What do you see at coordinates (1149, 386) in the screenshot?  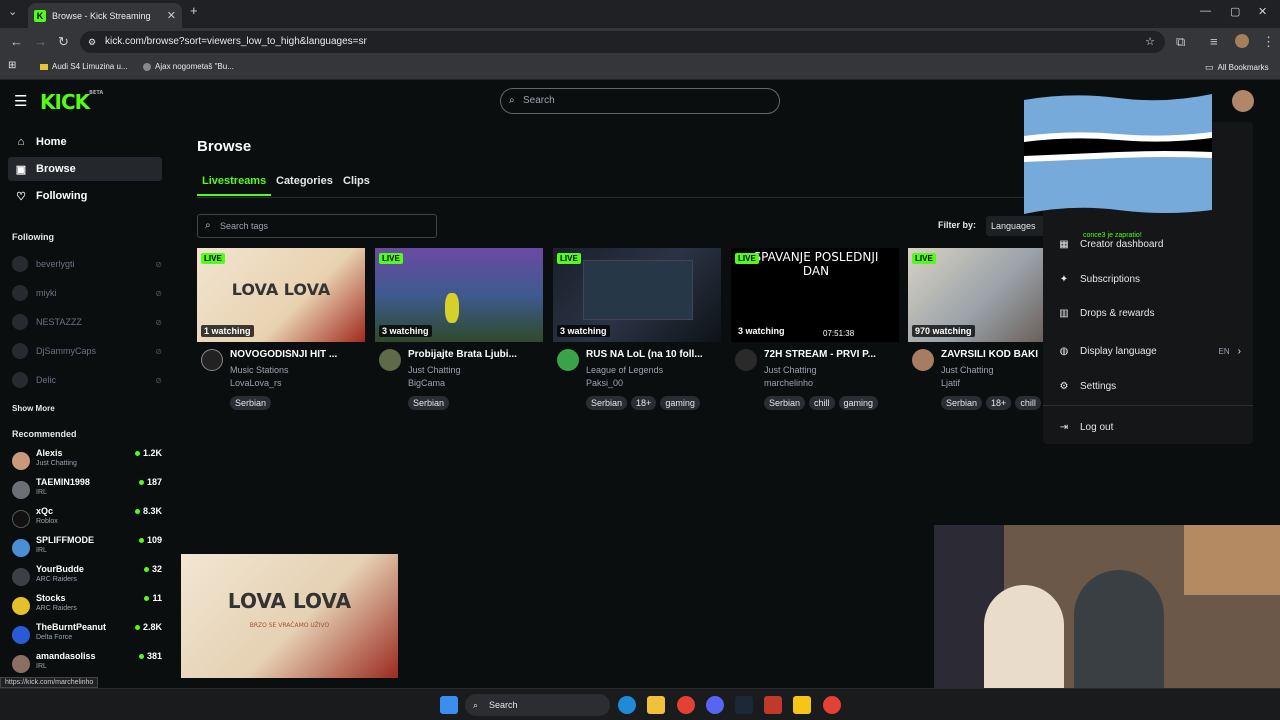 I see `menu-item-settings: ⚙ Settings` at bounding box center [1149, 386].